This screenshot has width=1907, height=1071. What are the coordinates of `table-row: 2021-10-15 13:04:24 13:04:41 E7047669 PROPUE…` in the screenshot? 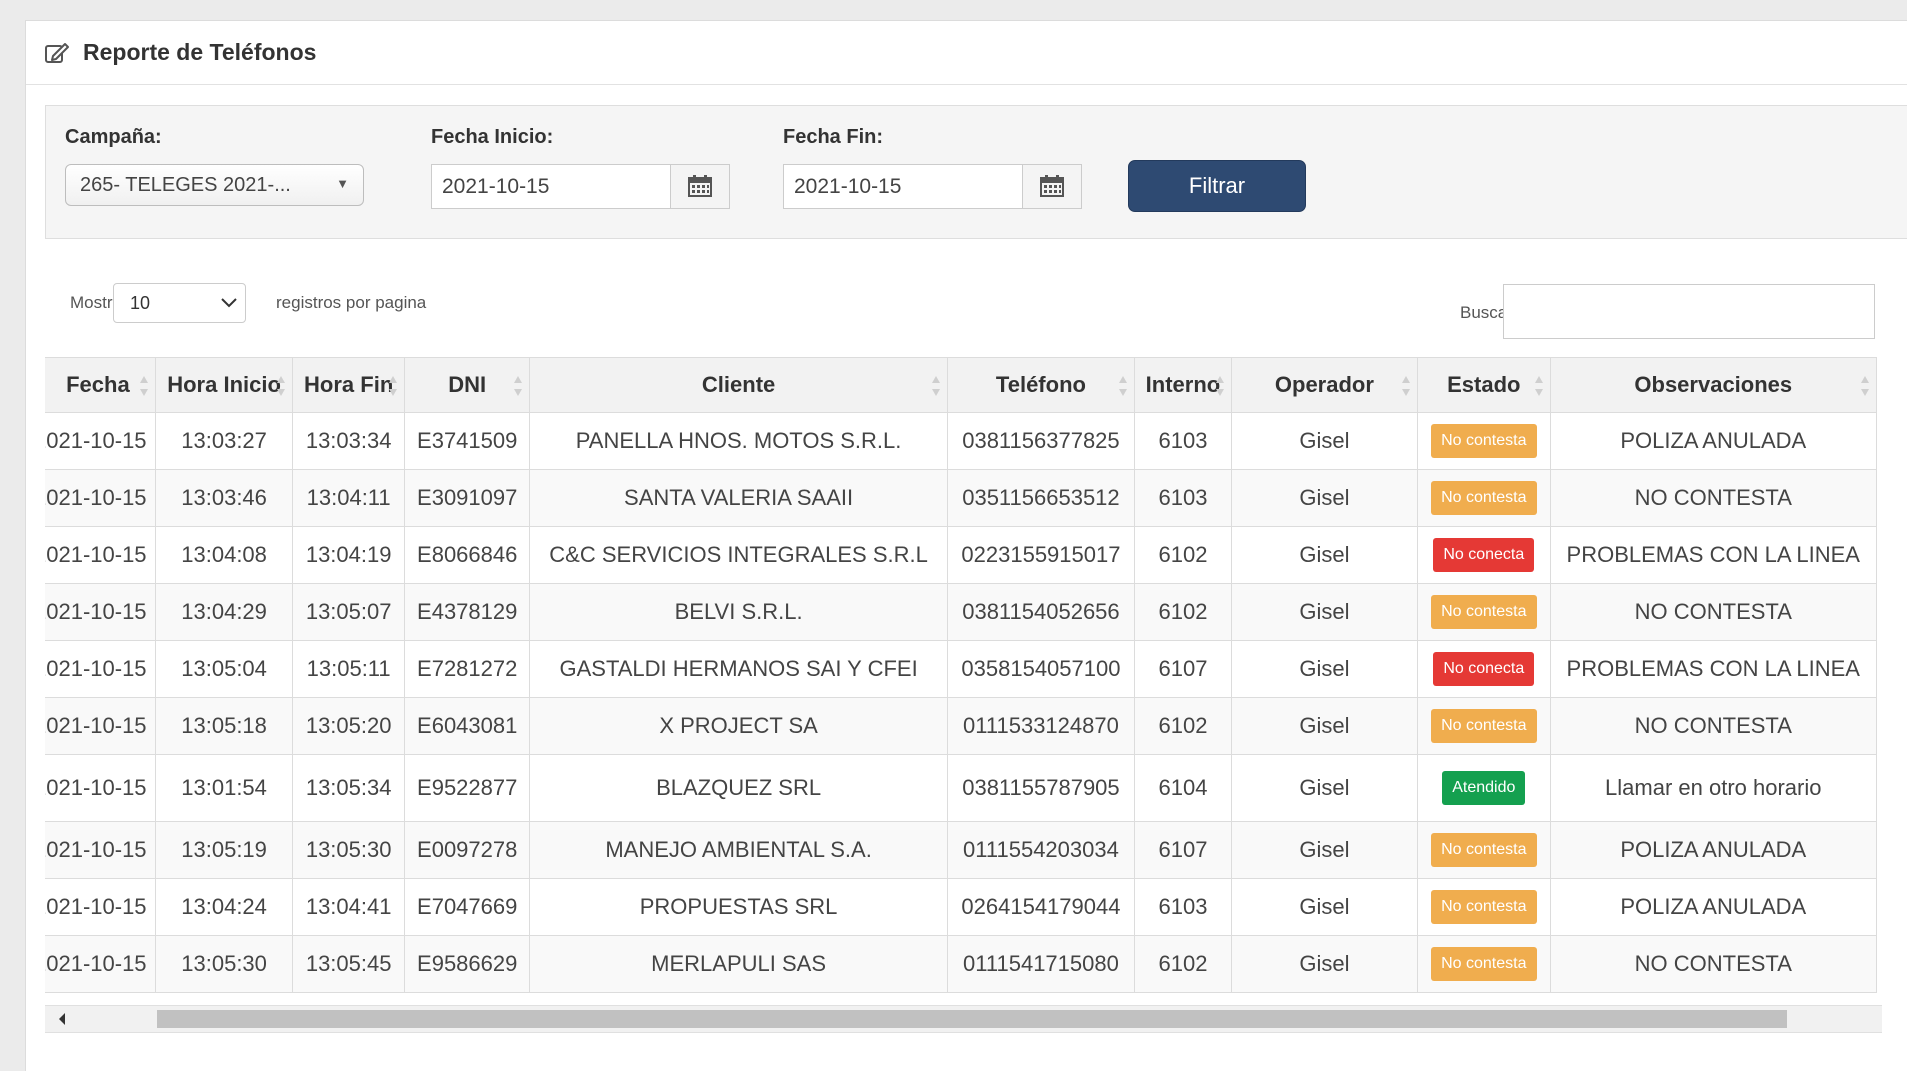 It's located at (961, 907).